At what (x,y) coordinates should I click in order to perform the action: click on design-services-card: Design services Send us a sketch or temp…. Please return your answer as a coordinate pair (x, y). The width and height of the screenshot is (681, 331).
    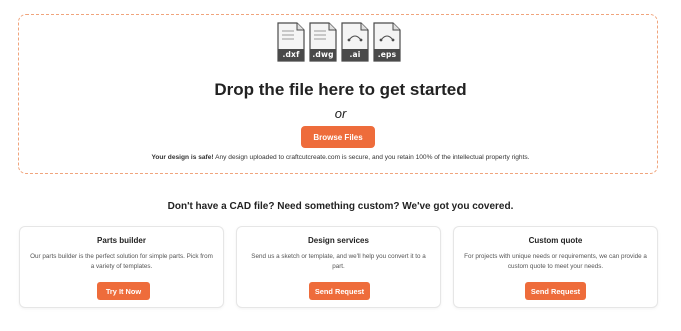
    Looking at the image, I should click on (338, 267).